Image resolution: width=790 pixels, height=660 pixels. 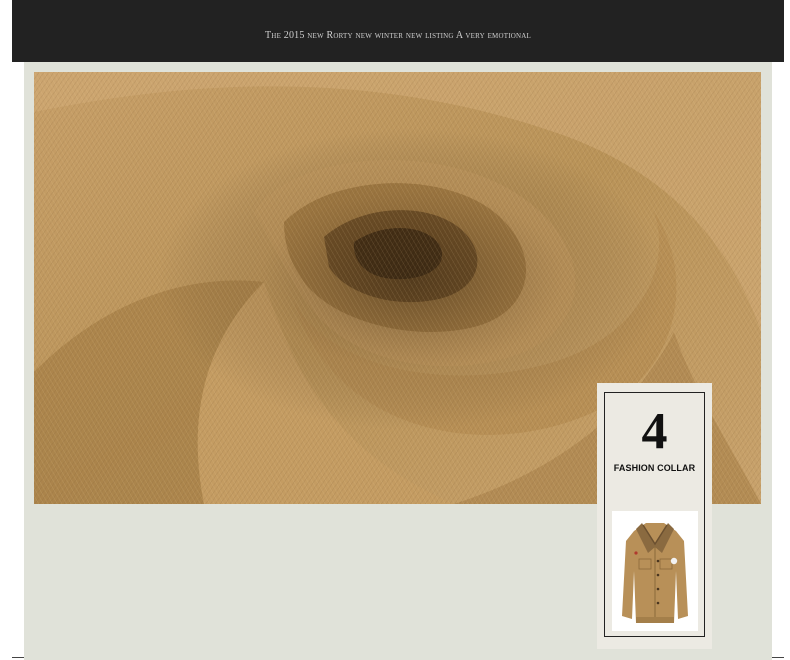 What do you see at coordinates (654, 431) in the screenshot?
I see `feature-number: 4` at bounding box center [654, 431].